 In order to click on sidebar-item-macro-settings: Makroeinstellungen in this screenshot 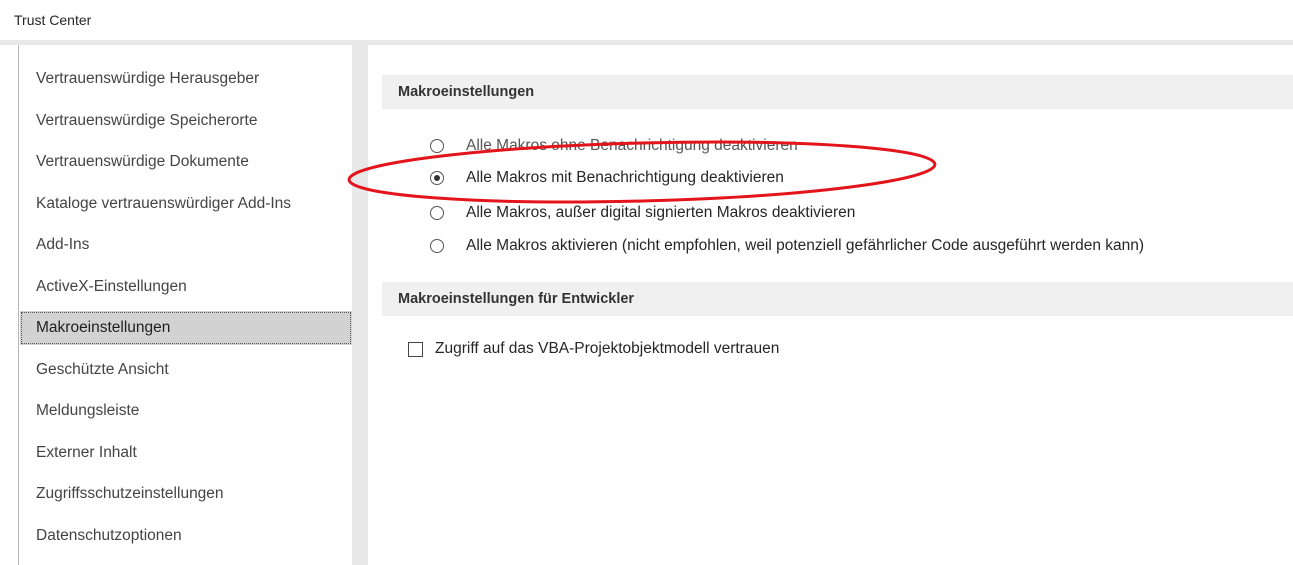, I will do `click(186, 328)`.